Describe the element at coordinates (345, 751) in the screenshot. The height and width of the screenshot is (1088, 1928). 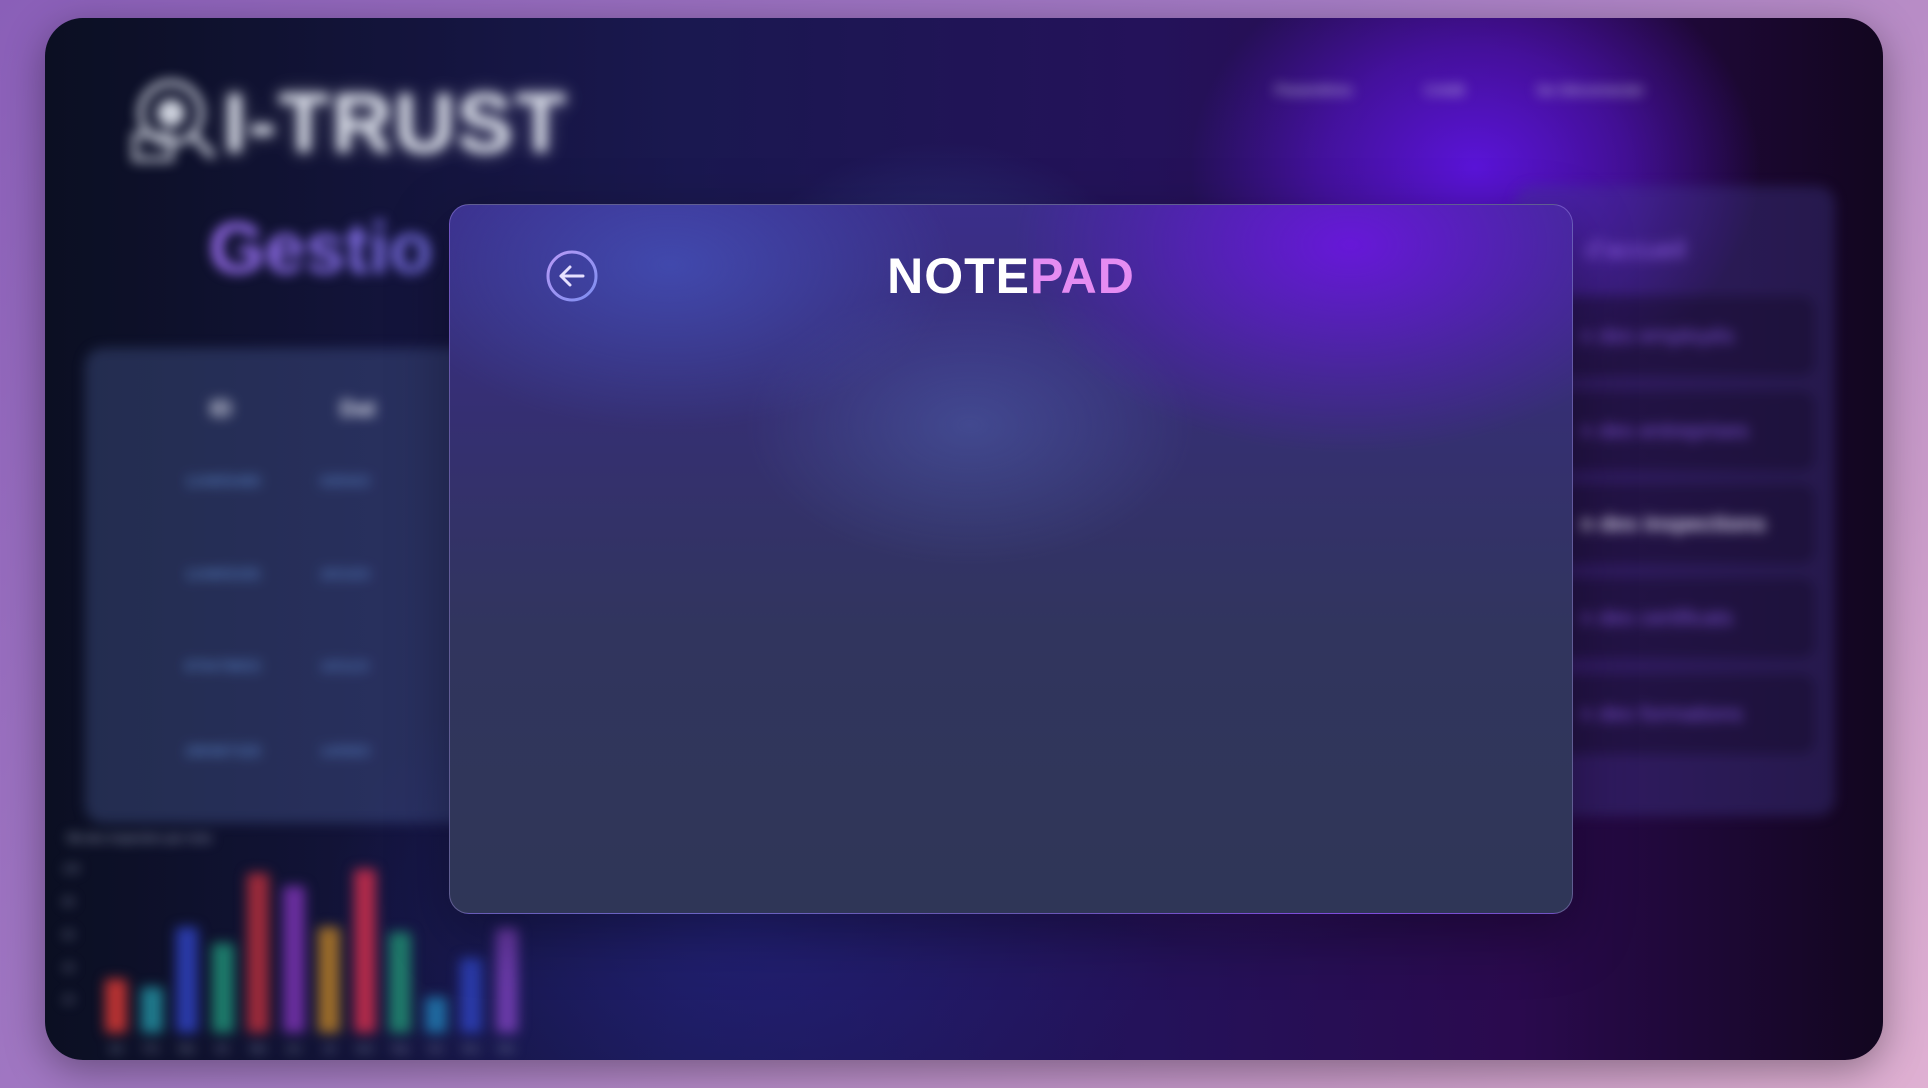
I see `table-cell: 14/09/2` at that location.